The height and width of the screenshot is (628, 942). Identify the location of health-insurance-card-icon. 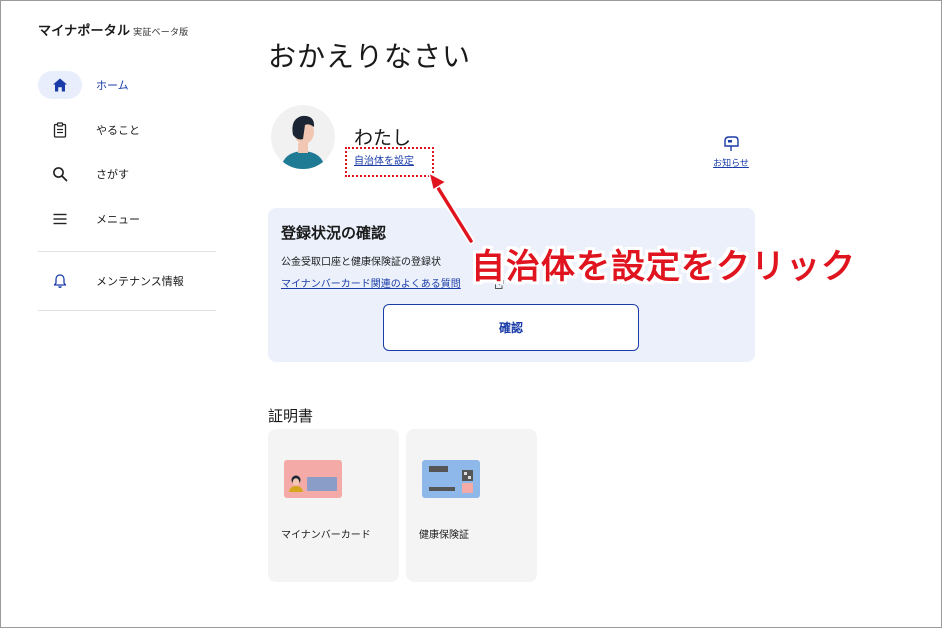
(451, 479).